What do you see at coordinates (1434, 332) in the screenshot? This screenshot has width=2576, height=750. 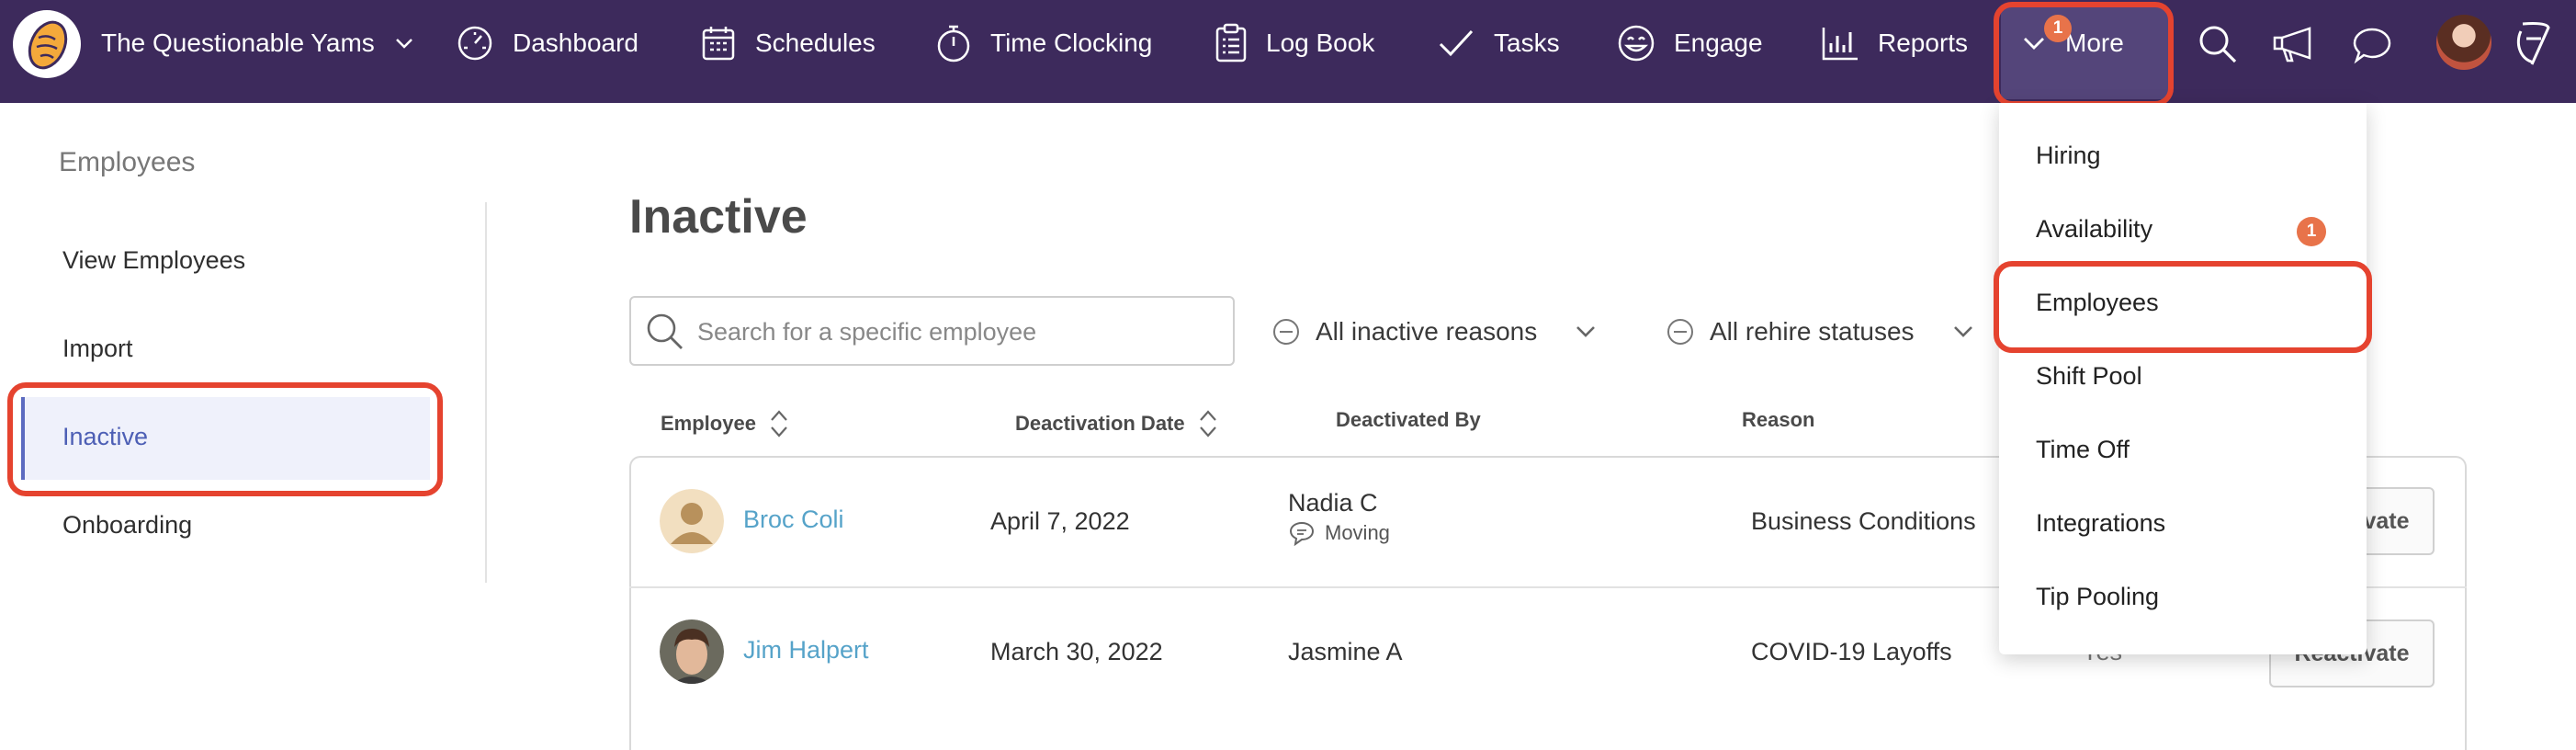 I see `inactive-reason-filter: All inactive reasons` at bounding box center [1434, 332].